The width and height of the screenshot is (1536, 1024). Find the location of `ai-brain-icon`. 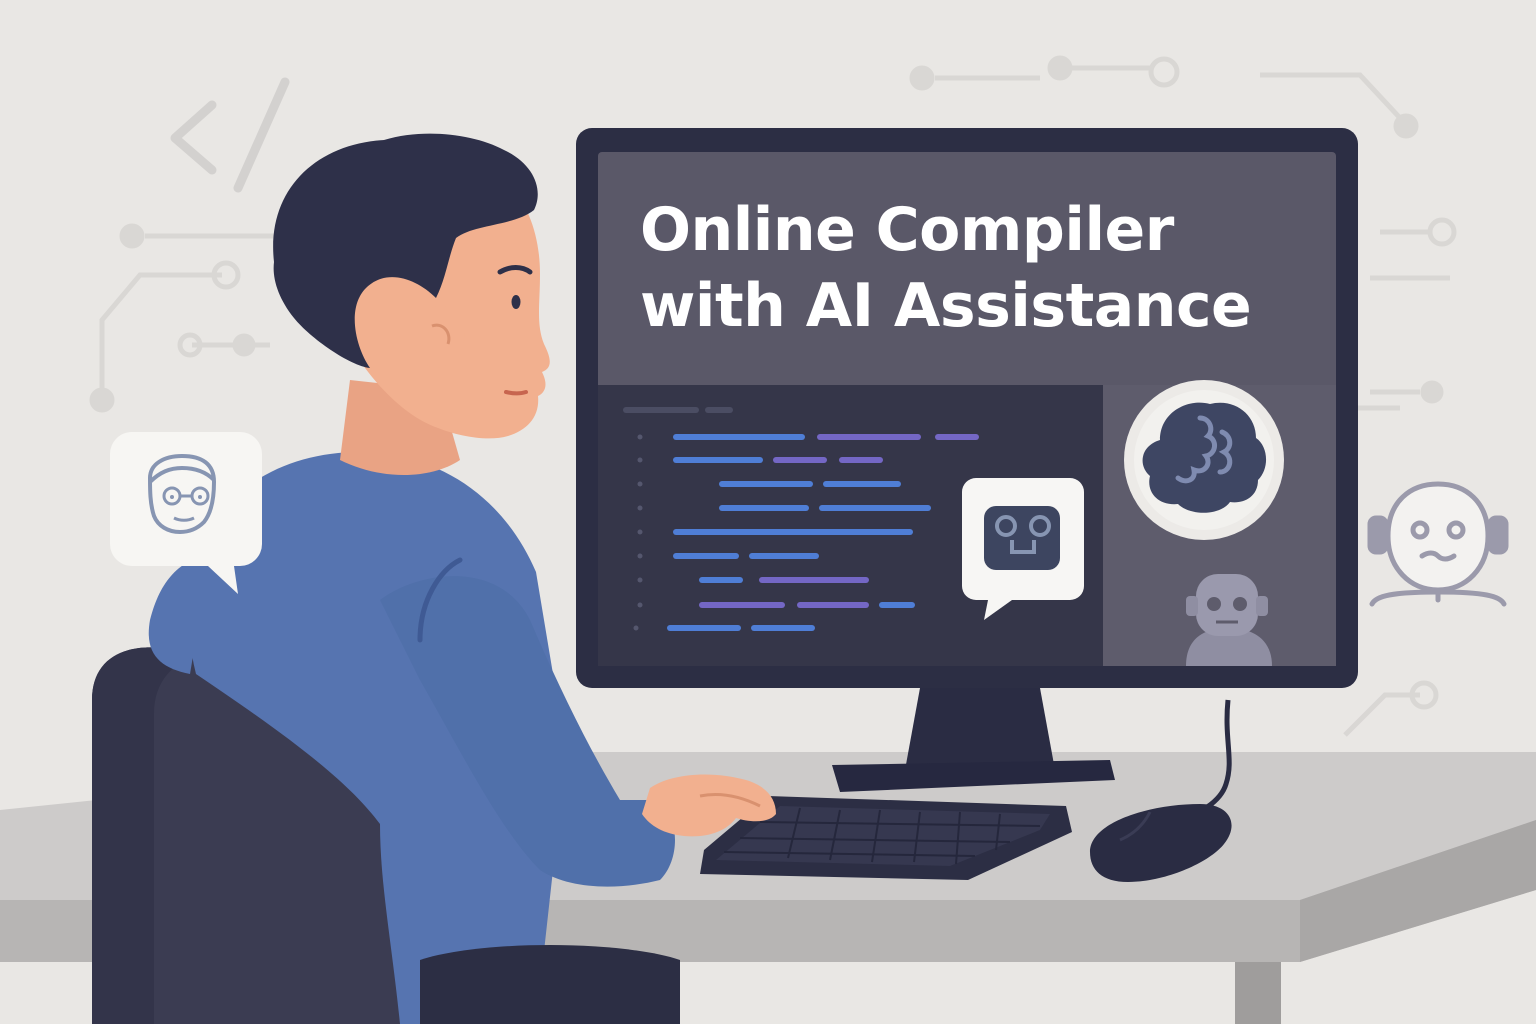

ai-brain-icon is located at coordinates (1204, 460).